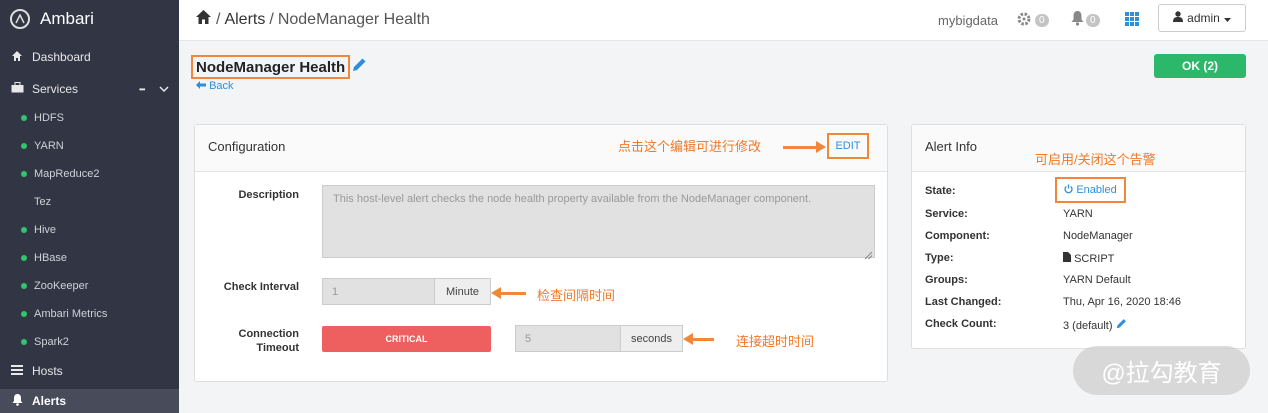 The image size is (1268, 413). I want to click on service-label: HBase, so click(51, 258).